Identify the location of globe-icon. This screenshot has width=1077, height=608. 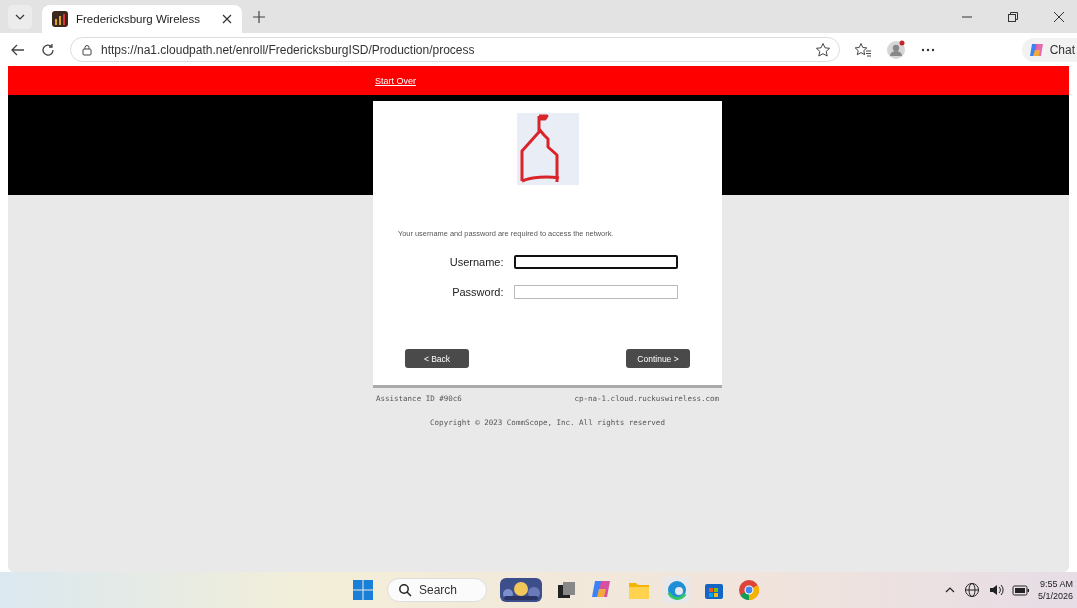
(971, 590).